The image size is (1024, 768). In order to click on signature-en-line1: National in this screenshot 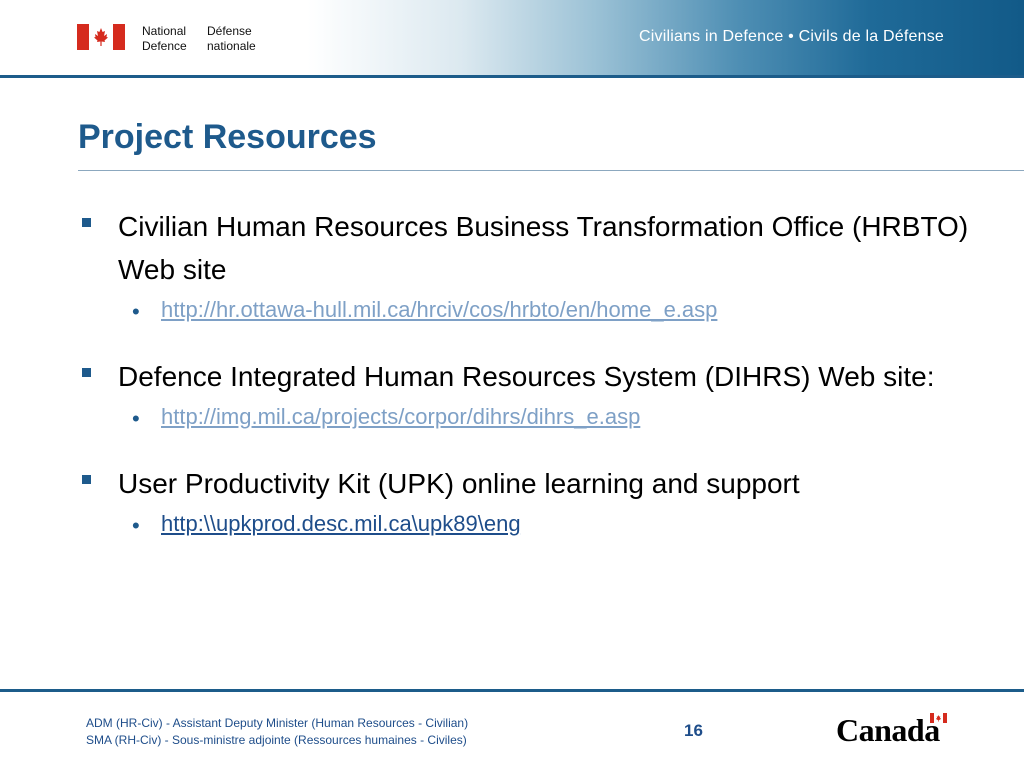, I will do `click(164, 31)`.